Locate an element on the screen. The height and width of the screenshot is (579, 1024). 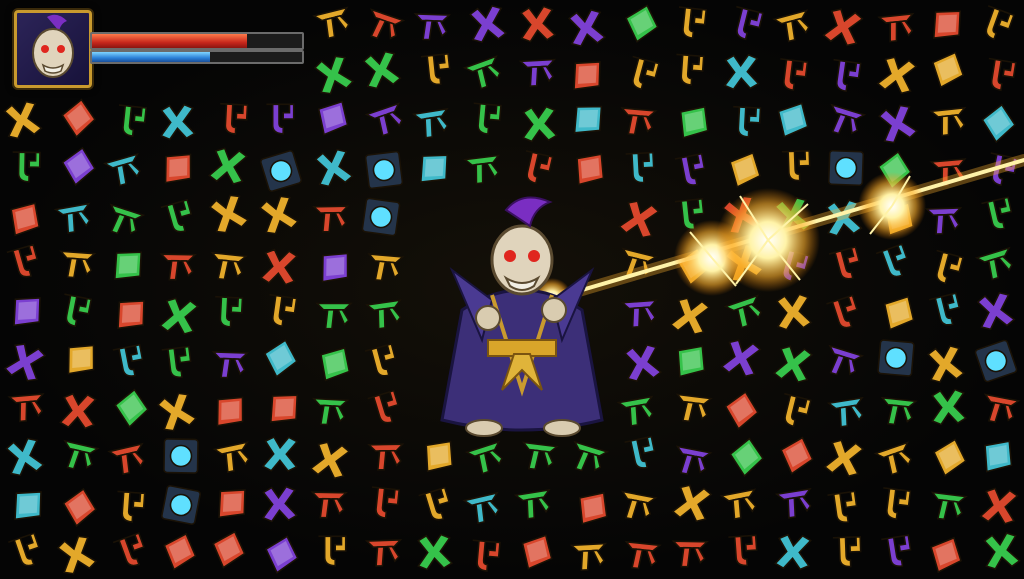
skull-sorcerer-portrait is located at coordinates (53, 49).